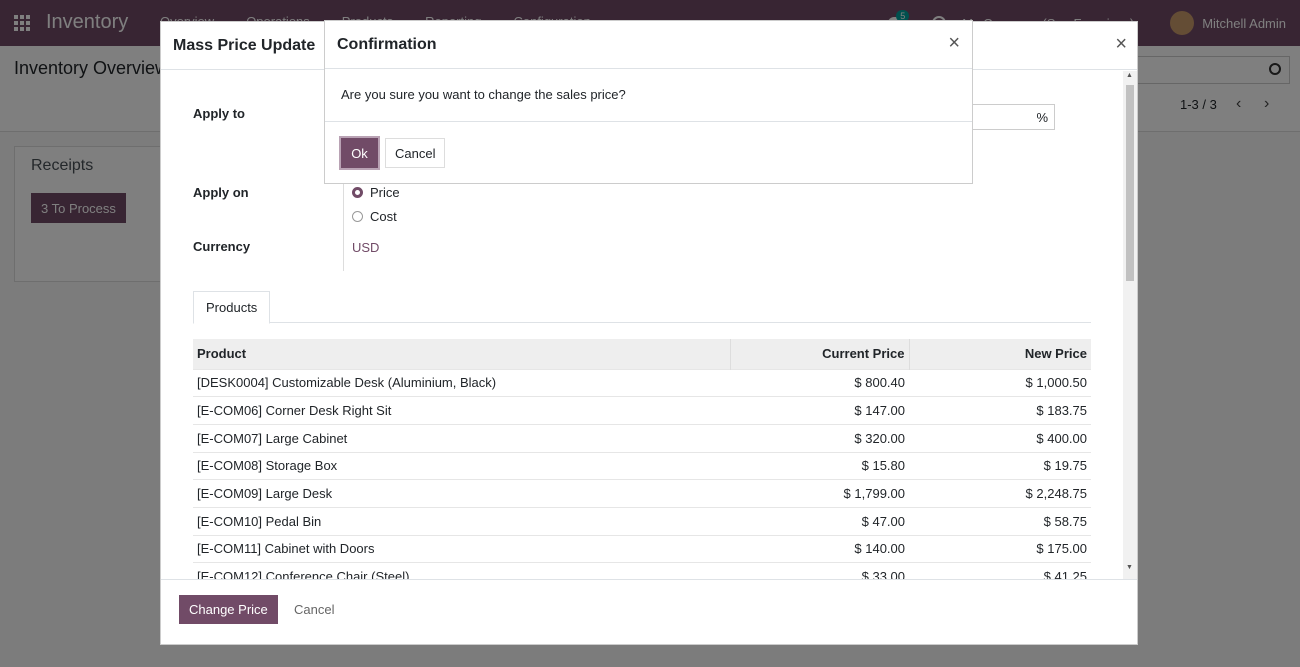  Describe the element at coordinates (314, 609) in the screenshot. I see `dialog-cancel-button: Cancel` at that location.